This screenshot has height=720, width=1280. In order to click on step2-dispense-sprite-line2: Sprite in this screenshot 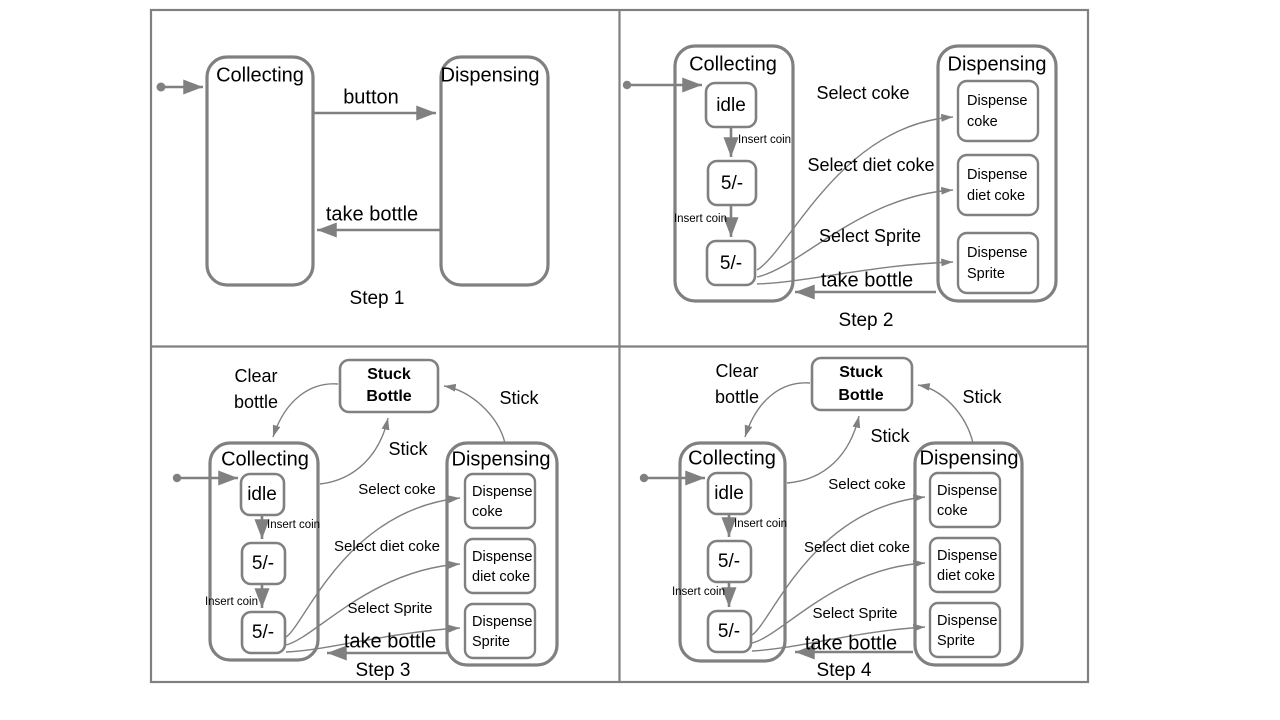, I will do `click(986, 274)`.